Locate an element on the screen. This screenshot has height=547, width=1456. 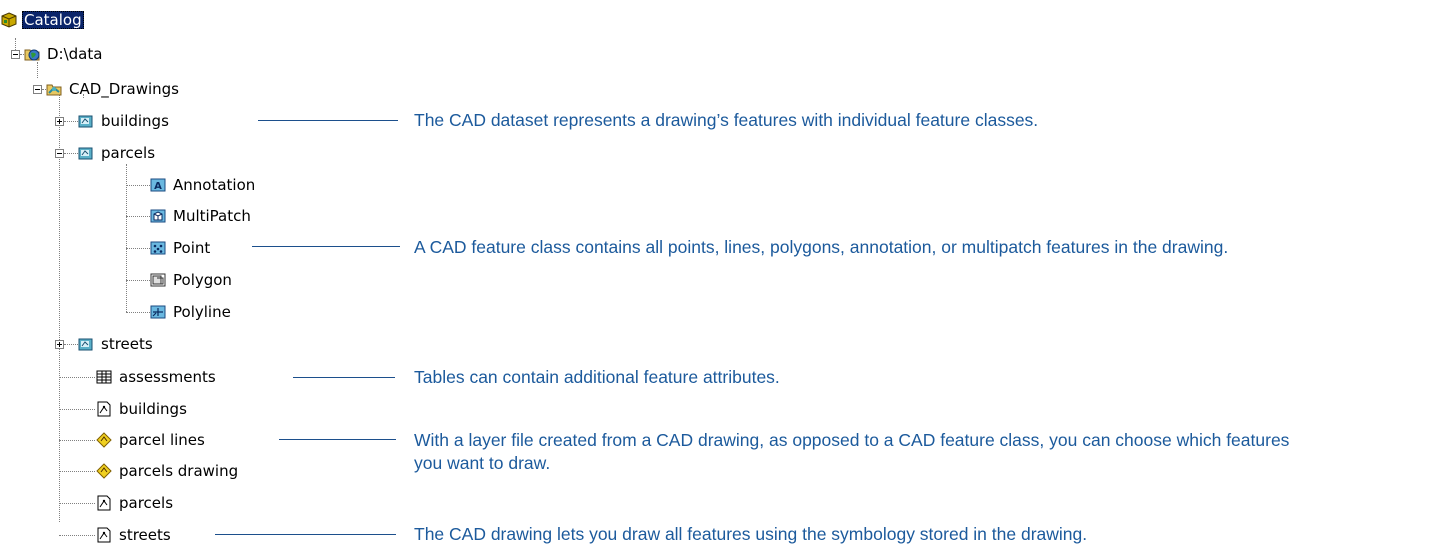
tree-node-point: Point is located at coordinates (181, 248).